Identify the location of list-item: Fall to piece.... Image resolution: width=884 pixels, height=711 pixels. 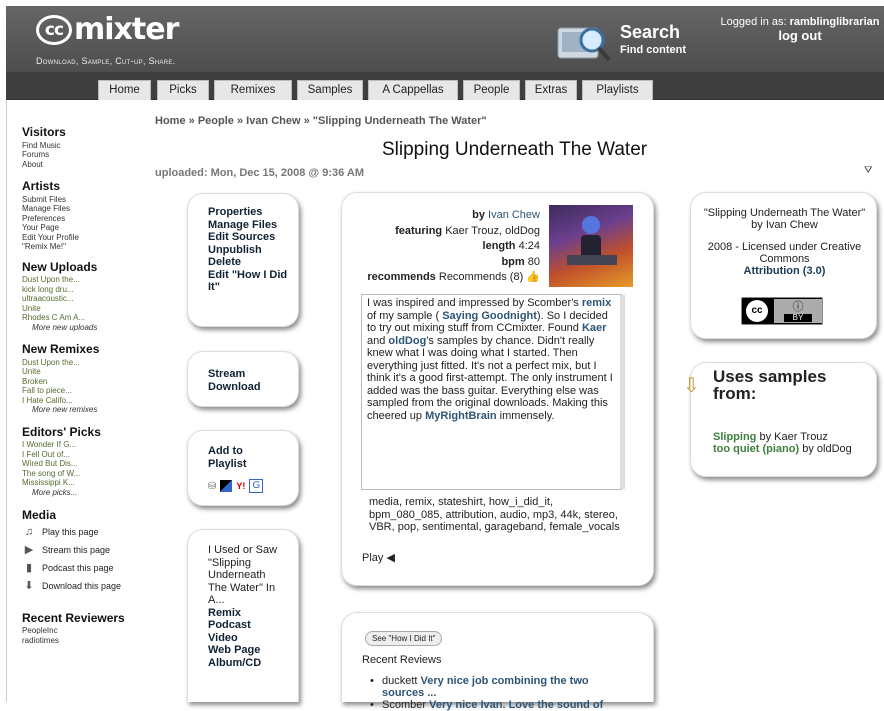
(82, 391).